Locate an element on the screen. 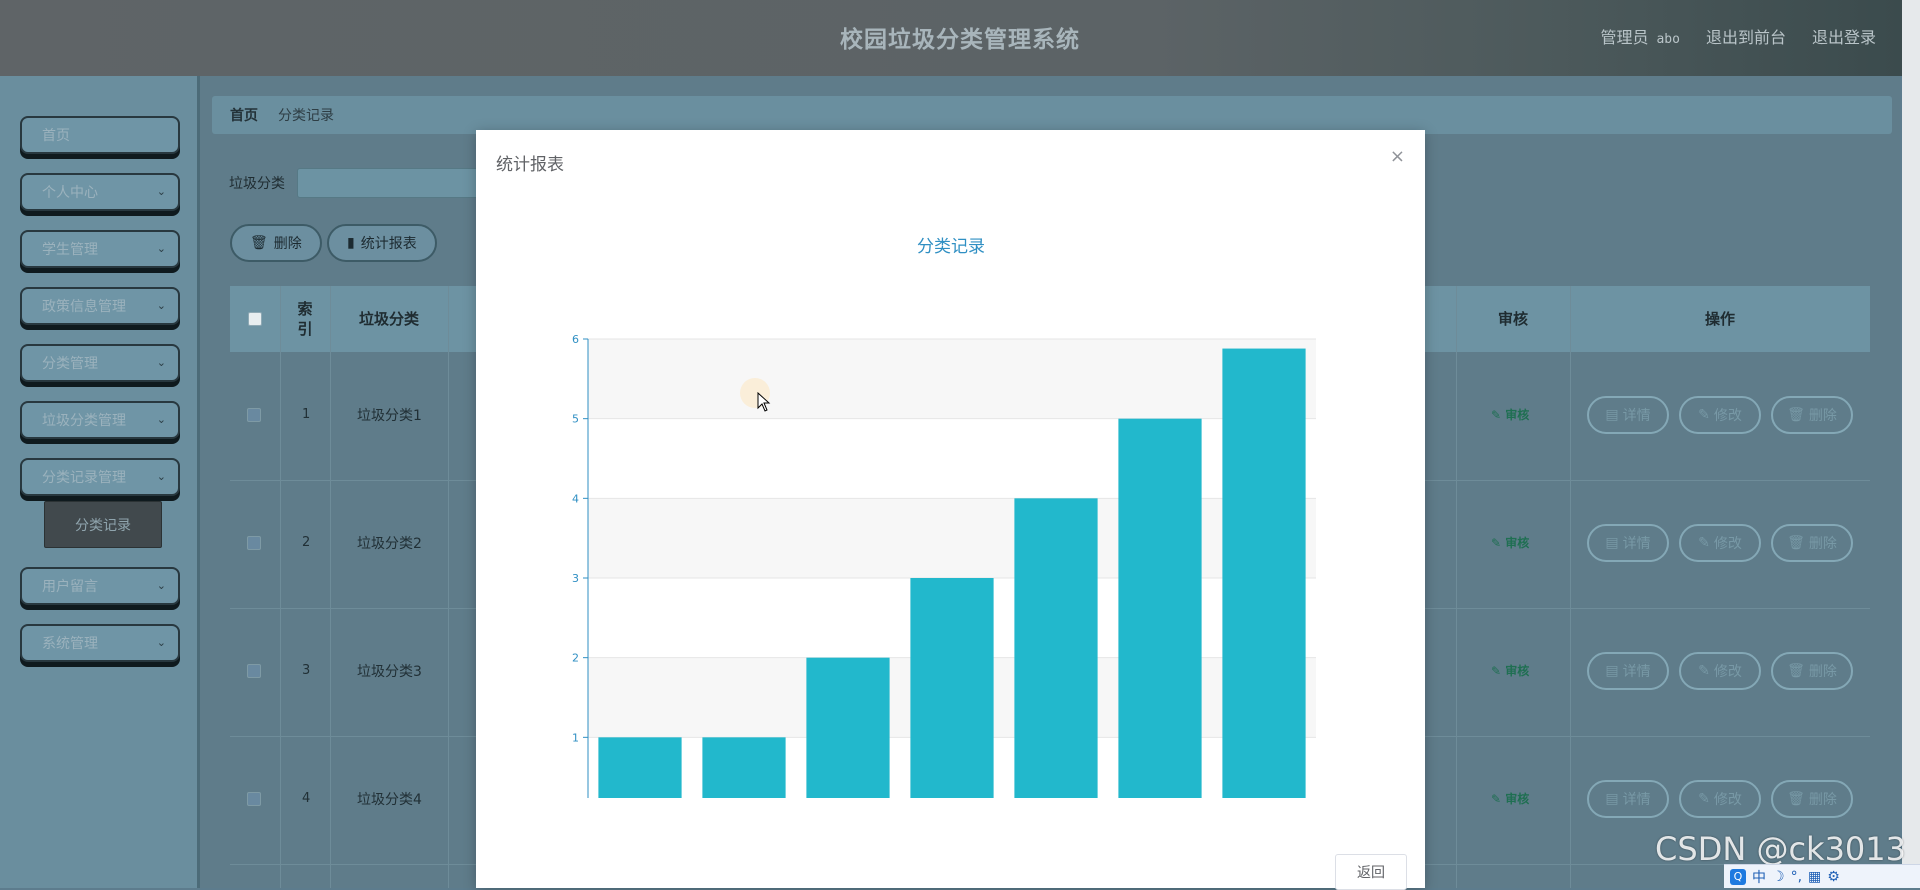 The height and width of the screenshot is (890, 1920). close-icon: × is located at coordinates (1397, 156).